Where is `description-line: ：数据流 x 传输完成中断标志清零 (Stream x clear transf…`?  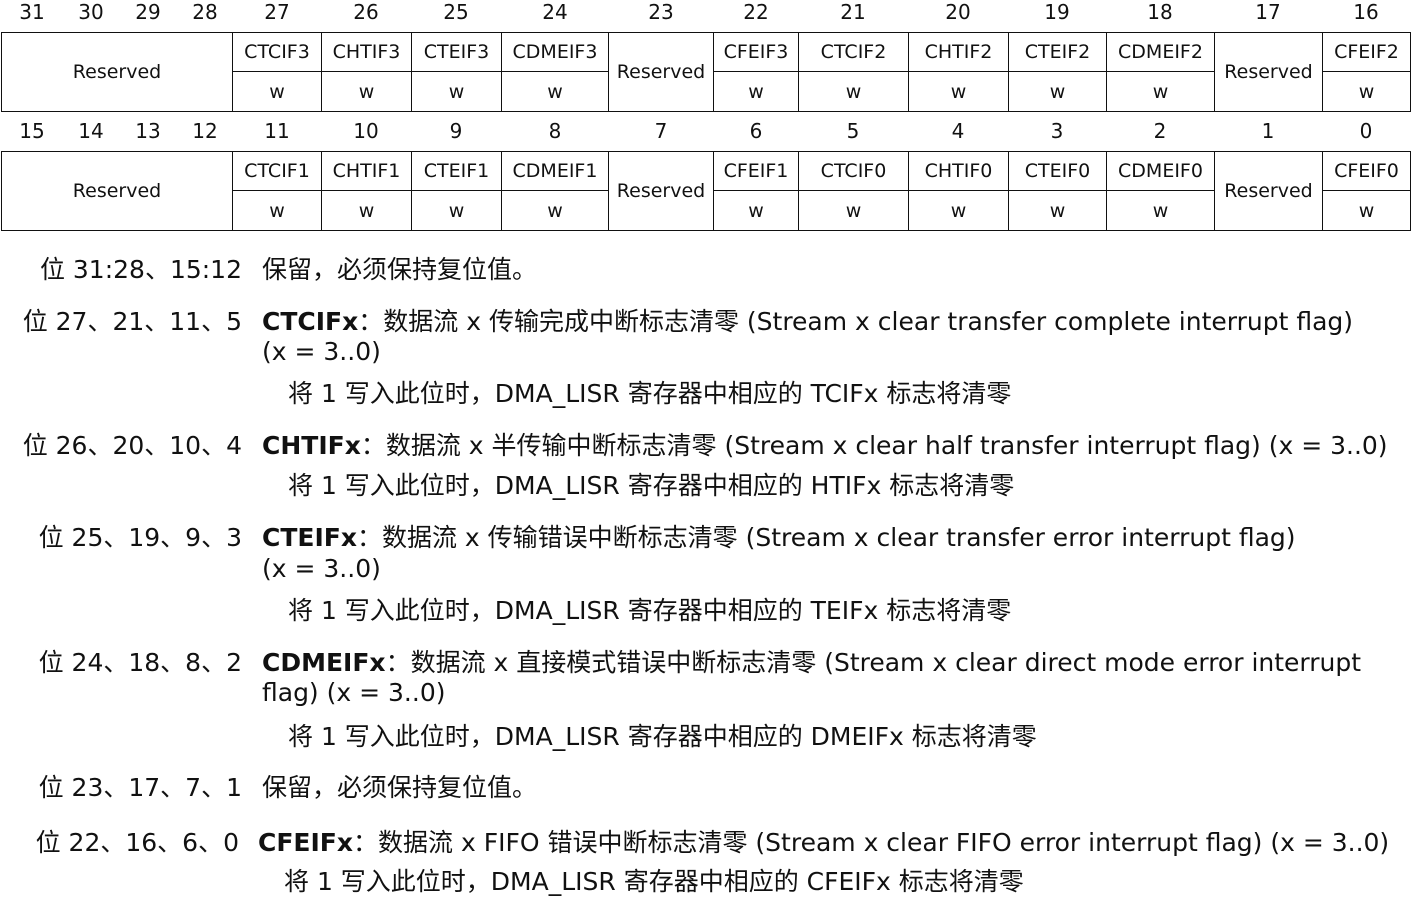 description-line: ：数据流 x 传输完成中断标志清零 (Stream x clear transf… is located at coordinates (856, 321).